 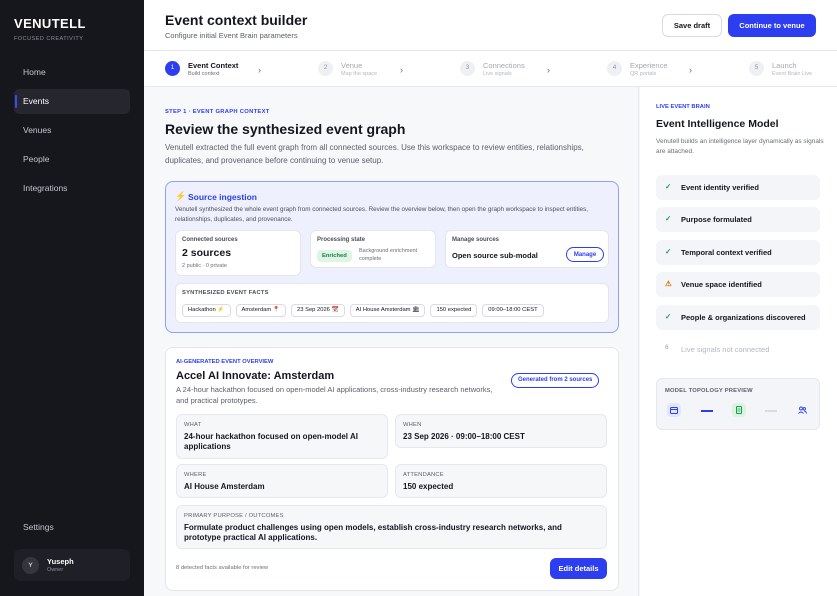 What do you see at coordinates (72, 72) in the screenshot?
I see `sidebar-item-home: Home` at bounding box center [72, 72].